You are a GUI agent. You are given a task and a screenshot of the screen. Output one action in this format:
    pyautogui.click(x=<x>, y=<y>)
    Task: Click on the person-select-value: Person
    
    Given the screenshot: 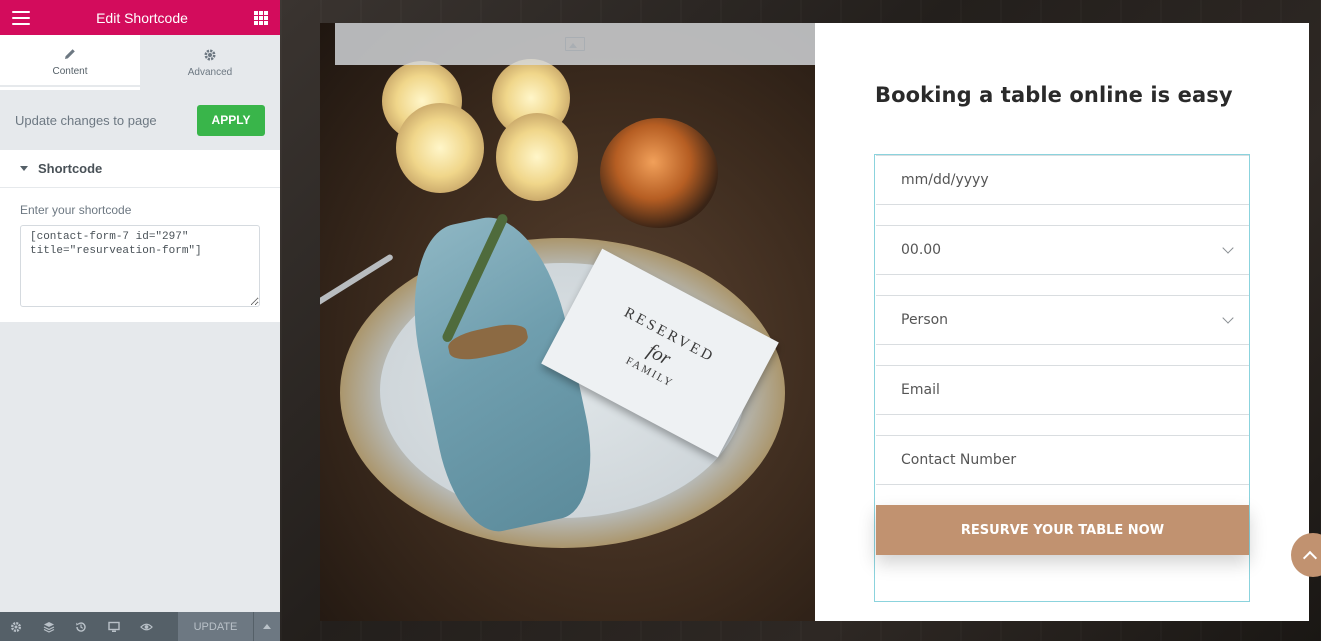 What is the action you would take?
    pyautogui.click(x=925, y=320)
    